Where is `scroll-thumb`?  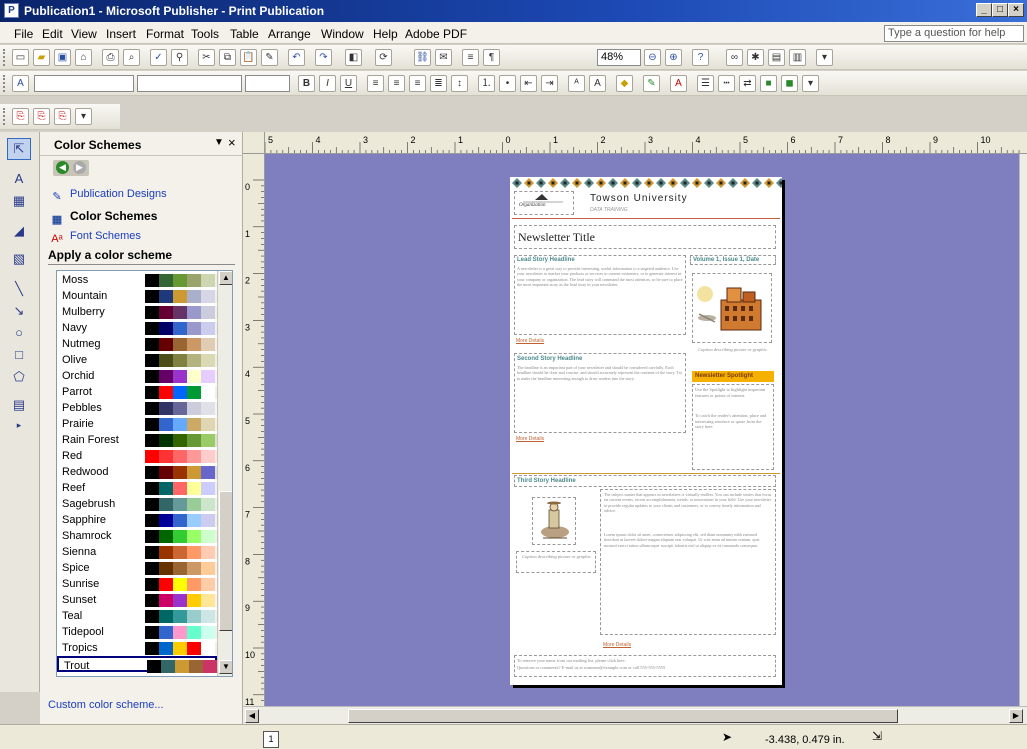
scroll-thumb is located at coordinates (225, 561).